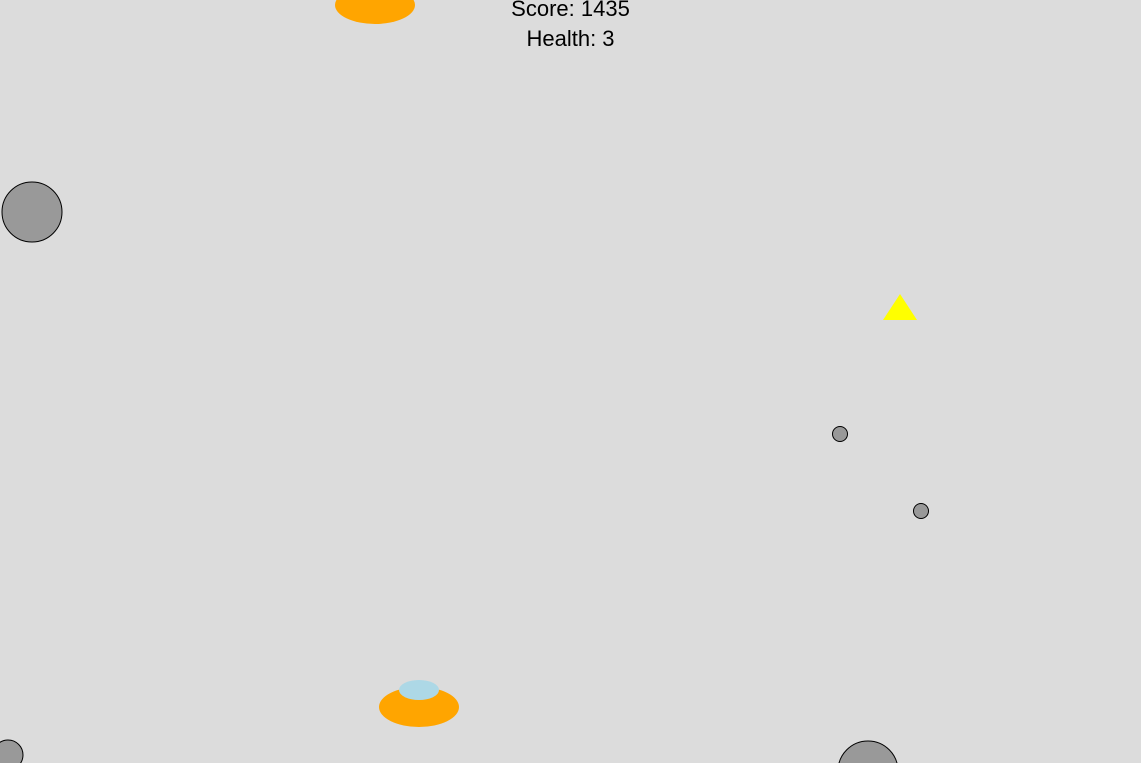 This screenshot has height=763, width=1141. Describe the element at coordinates (419, 690) in the screenshot. I see `saucer-dome` at that location.